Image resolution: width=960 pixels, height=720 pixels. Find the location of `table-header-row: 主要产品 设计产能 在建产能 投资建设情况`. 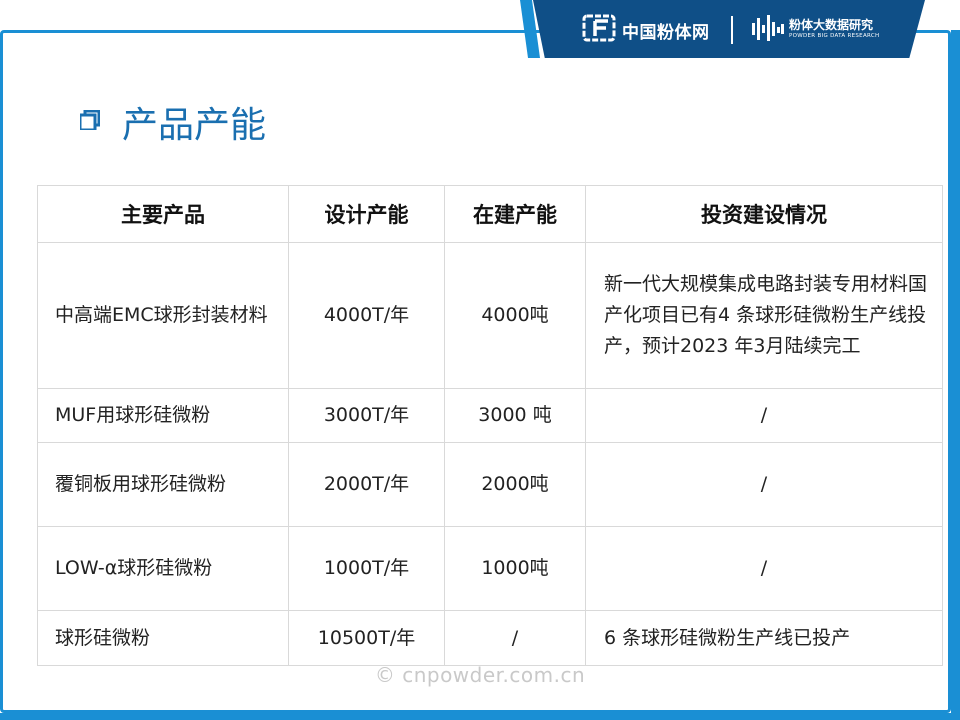

table-header-row: 主要产品 设计产能 在建产能 投资建设情况 is located at coordinates (490, 214).